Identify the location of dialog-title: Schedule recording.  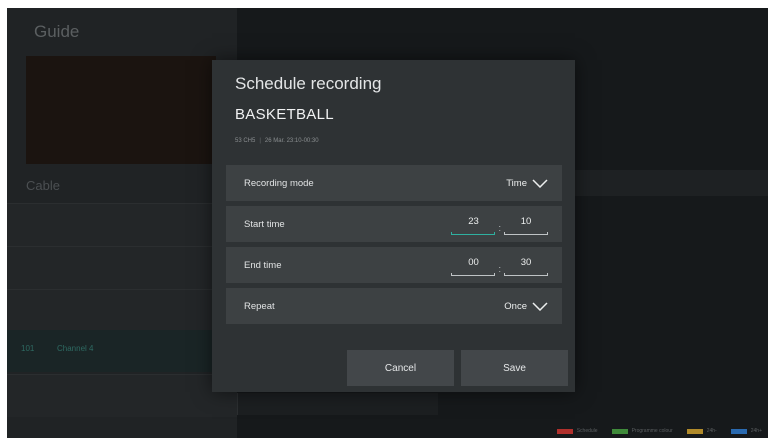
(308, 83).